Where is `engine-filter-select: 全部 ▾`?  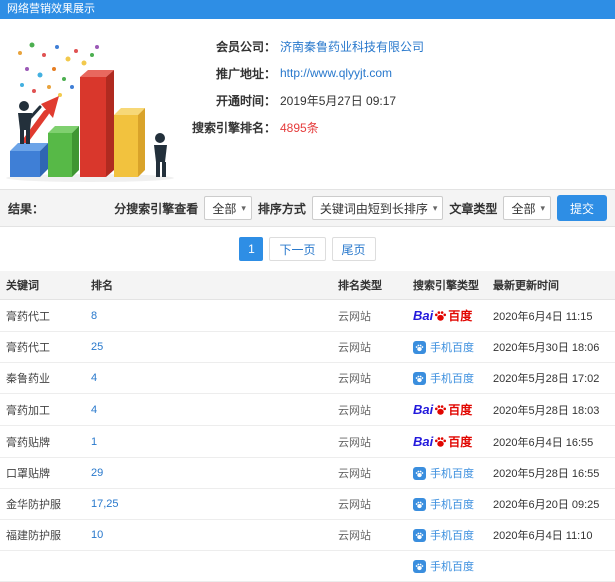 engine-filter-select: 全部 ▾ is located at coordinates (228, 208).